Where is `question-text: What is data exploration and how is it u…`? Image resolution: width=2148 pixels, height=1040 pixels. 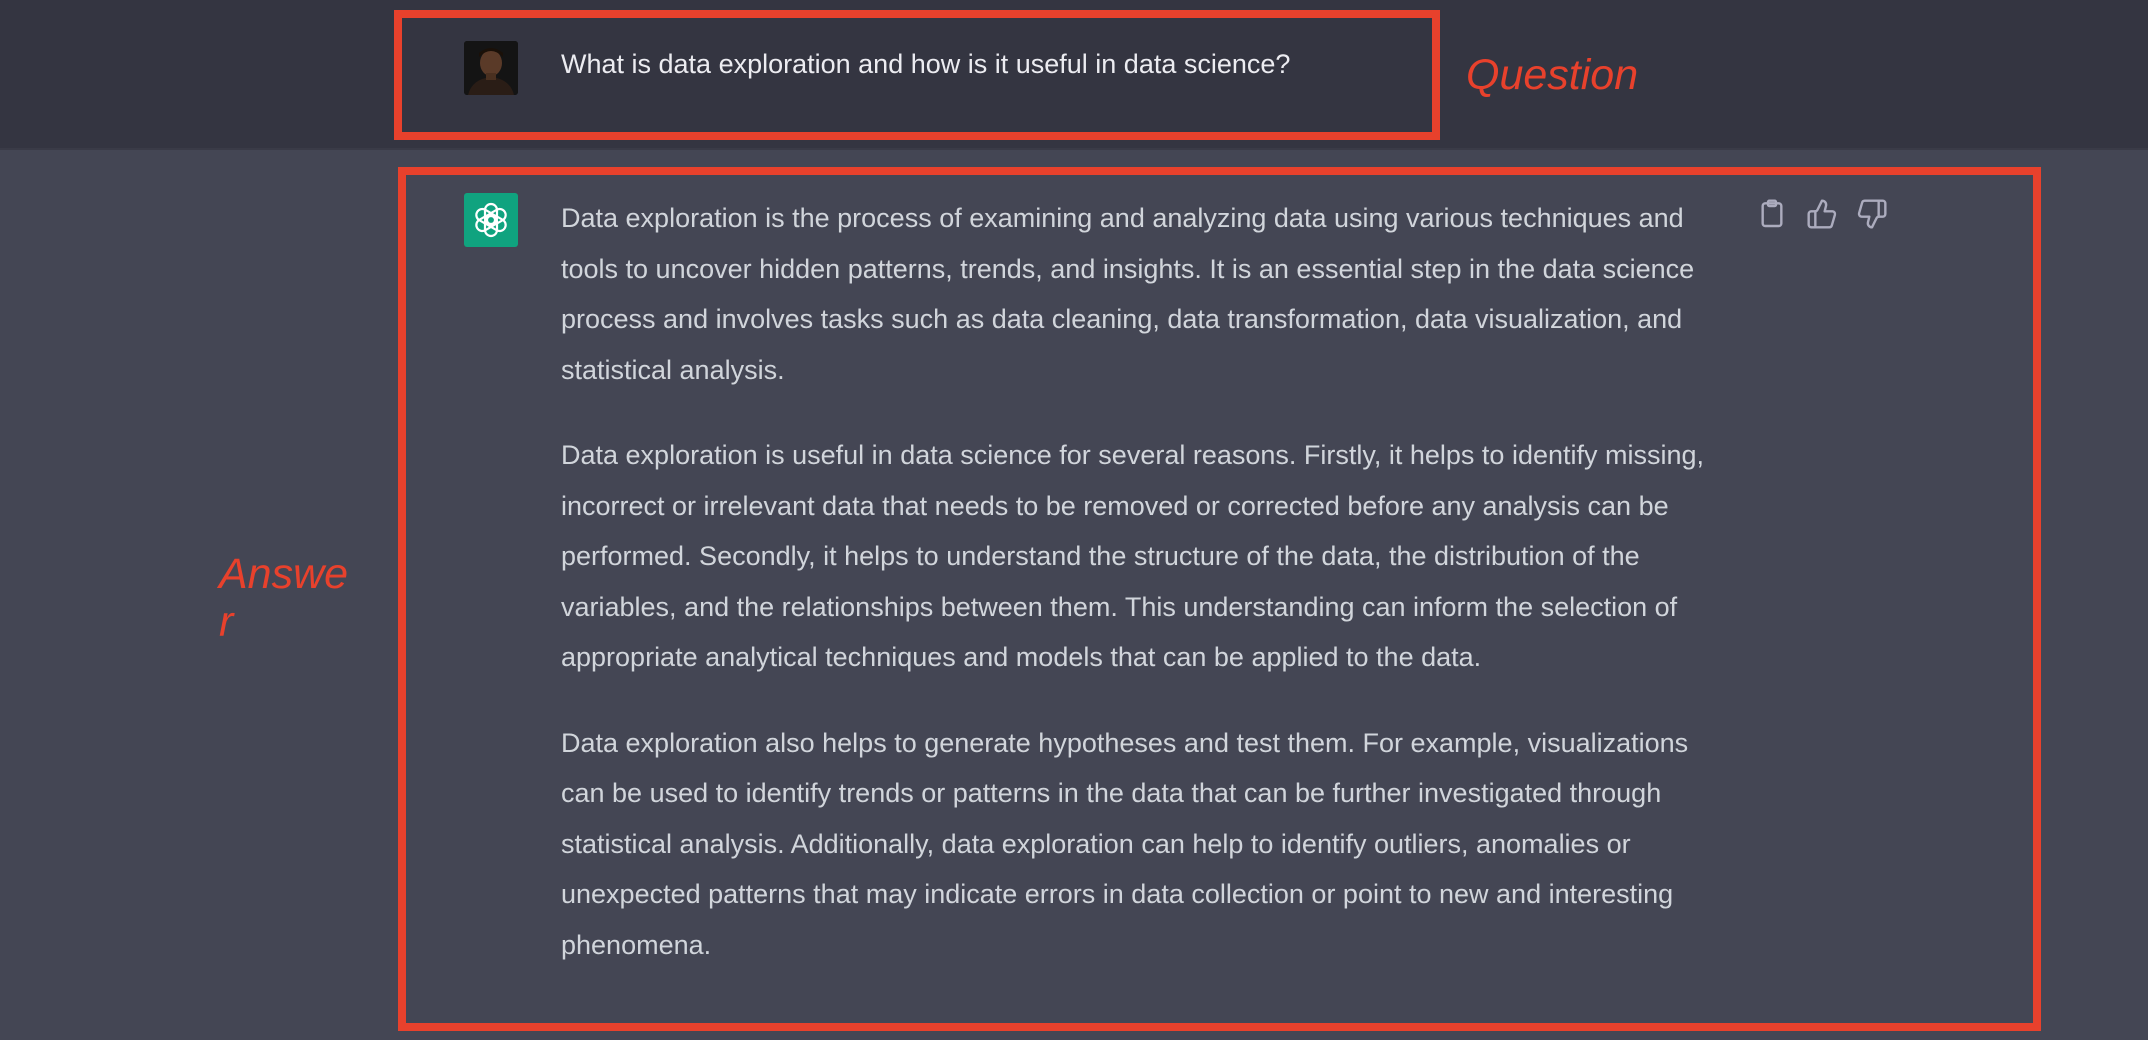
question-text: What is data exploration and how is it u… is located at coordinates (926, 64).